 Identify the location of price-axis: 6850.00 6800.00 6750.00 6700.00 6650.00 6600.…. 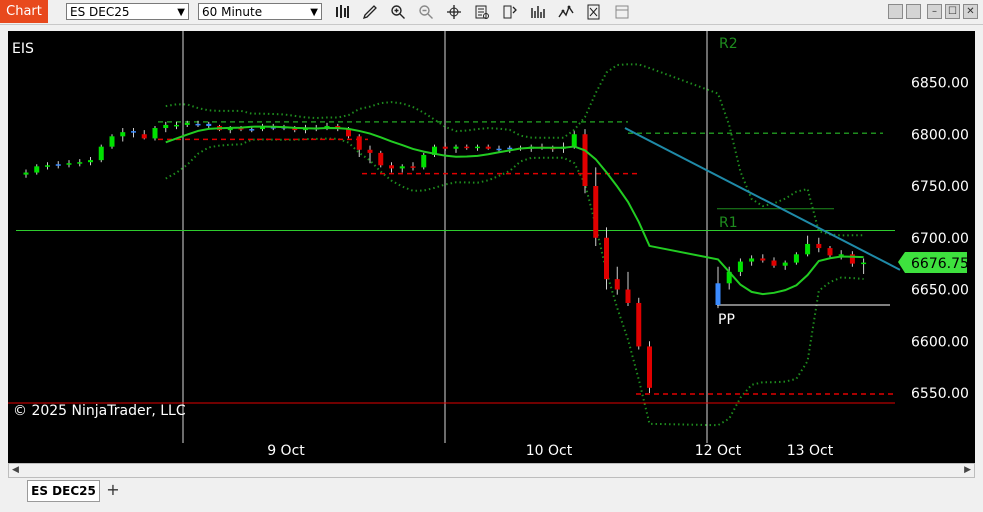
(940, 239).